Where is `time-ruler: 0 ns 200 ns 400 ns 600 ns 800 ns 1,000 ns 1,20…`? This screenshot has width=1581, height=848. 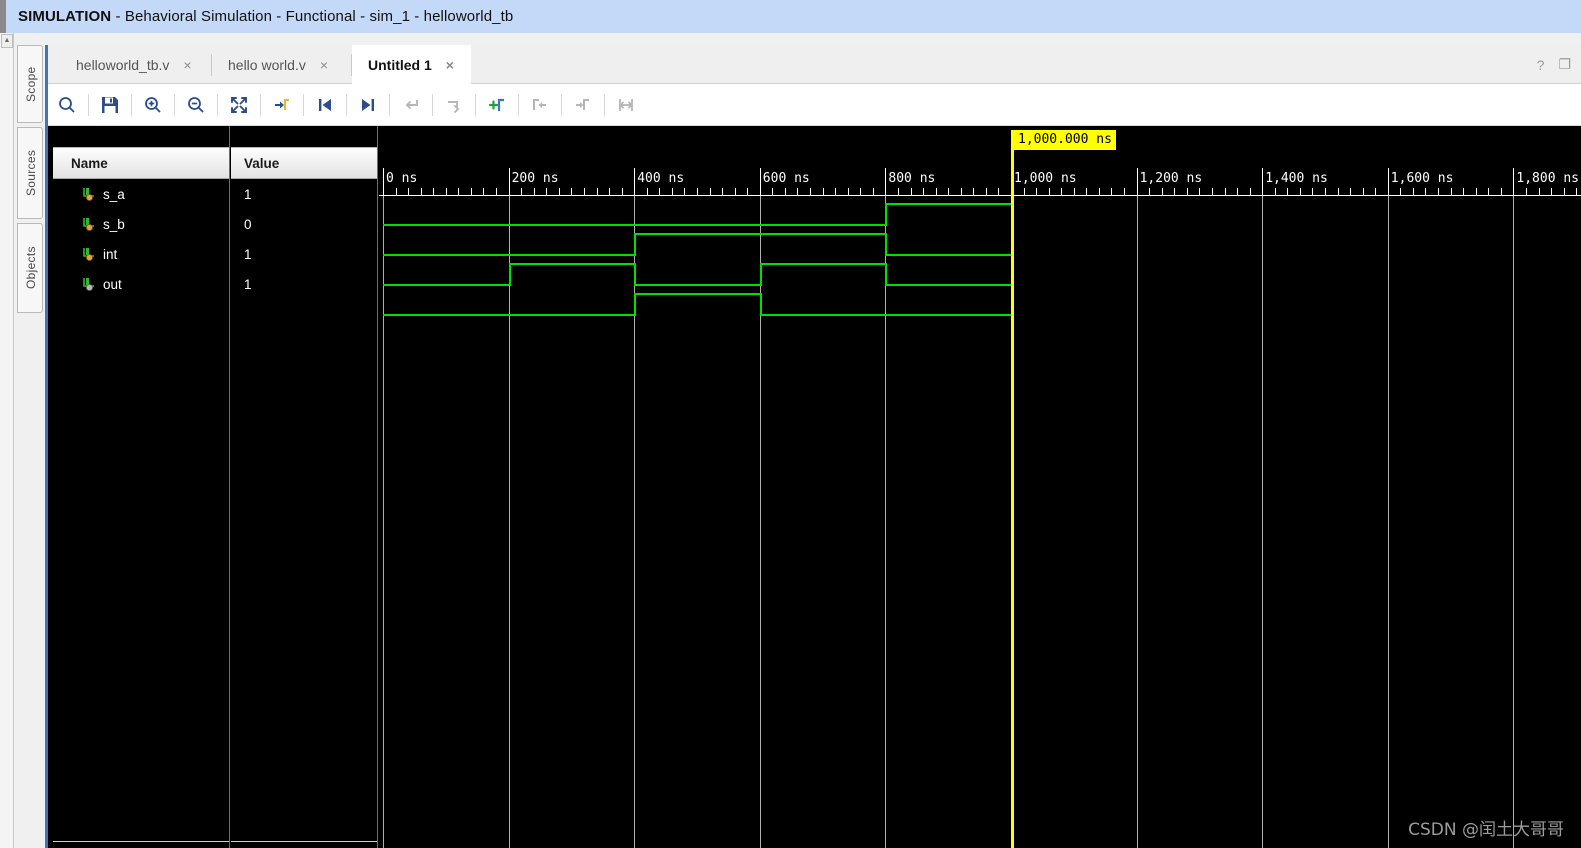
time-ruler: 0 ns 200 ns 400 ns 600 ns 800 ns 1,000 ns 1,20… is located at coordinates (980, 182).